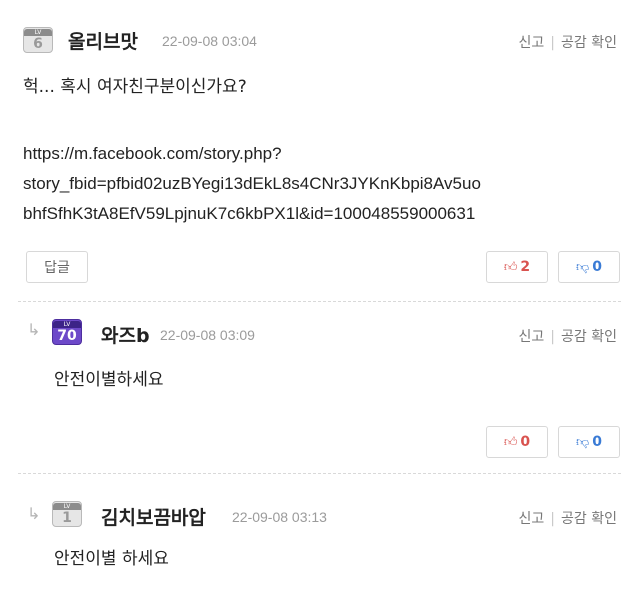 The height and width of the screenshot is (600, 639). Describe the element at coordinates (153, 516) in the screenshot. I see `nickname: 김치보끔바압` at that location.